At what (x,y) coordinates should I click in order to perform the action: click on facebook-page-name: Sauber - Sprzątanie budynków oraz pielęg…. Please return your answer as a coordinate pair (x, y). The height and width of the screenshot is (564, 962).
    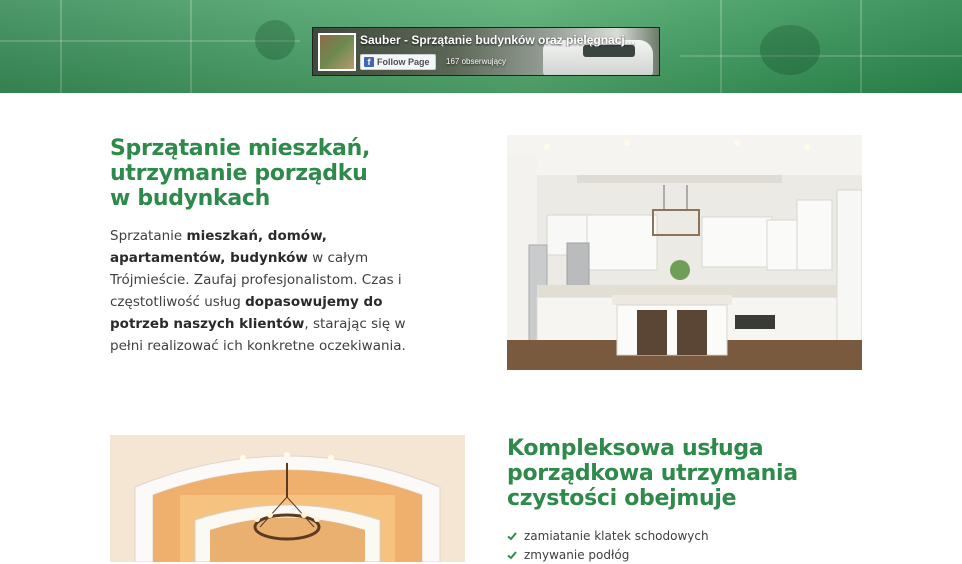
    Looking at the image, I should click on (502, 40).